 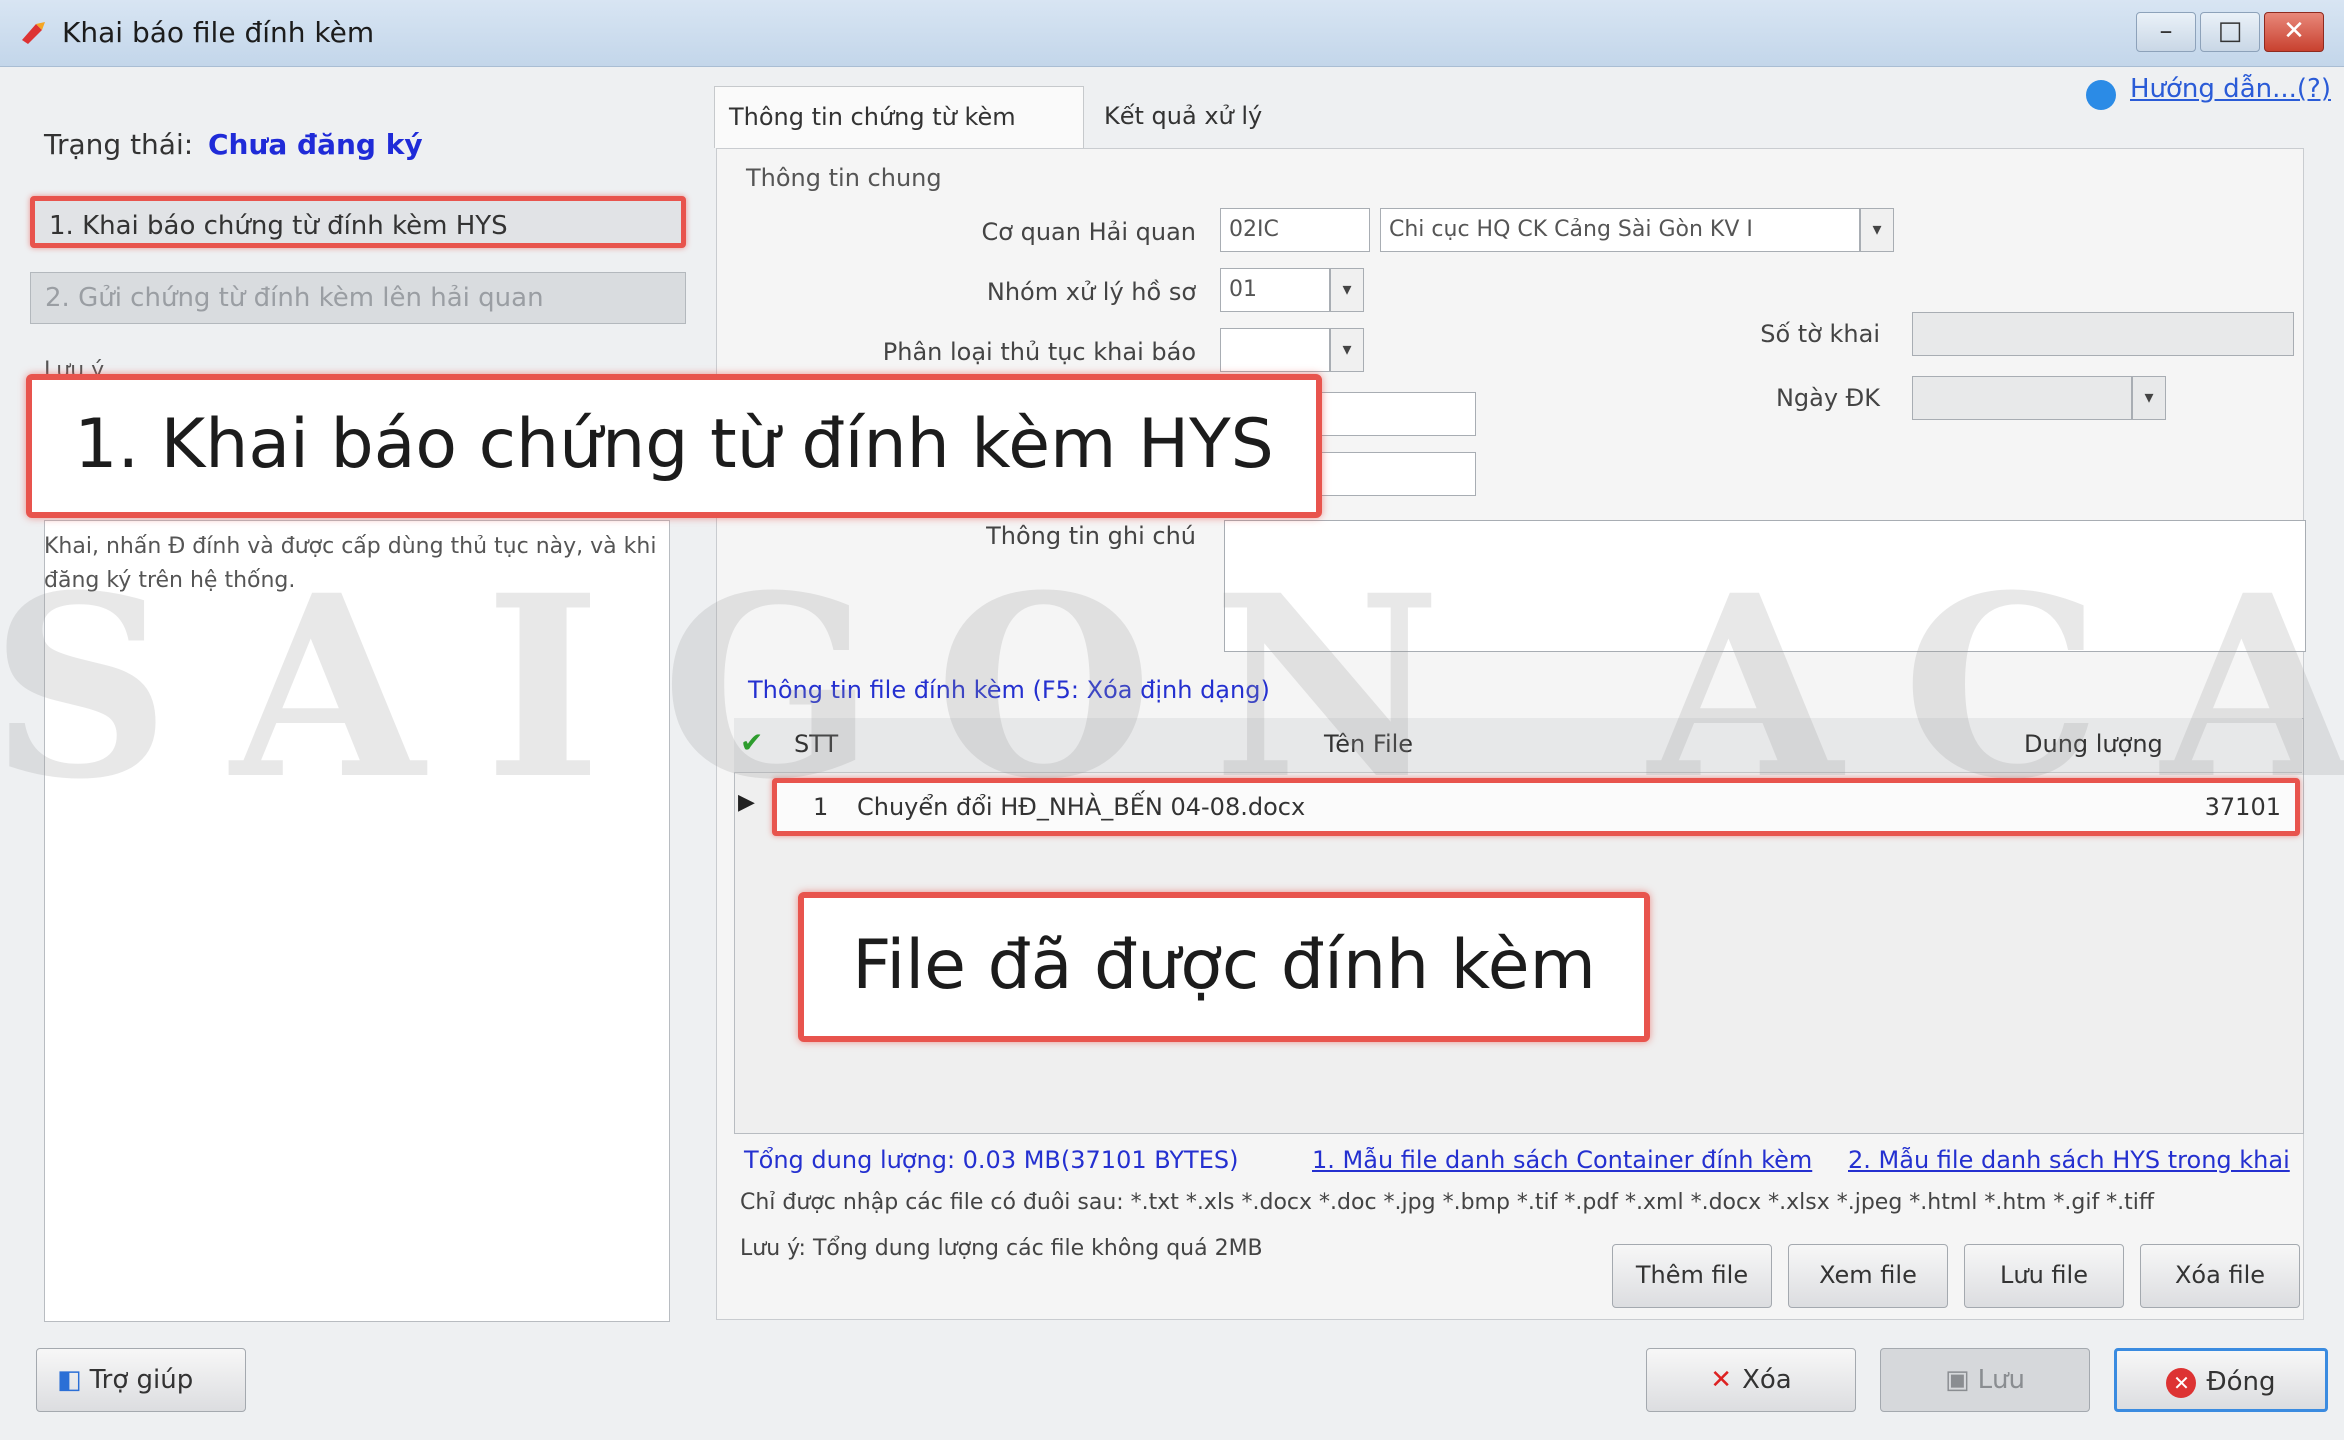 I want to click on customs-dropdown: ▾, so click(x=1877, y=230).